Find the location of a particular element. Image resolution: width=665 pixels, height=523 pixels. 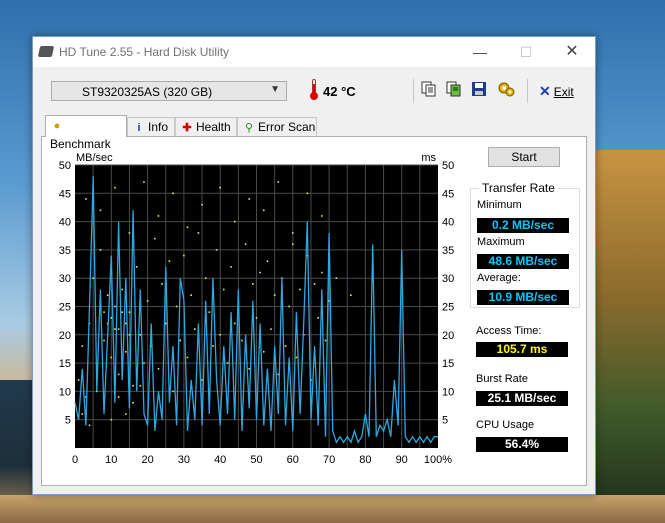

x-tick-label: 80 is located at coordinates (365, 460).